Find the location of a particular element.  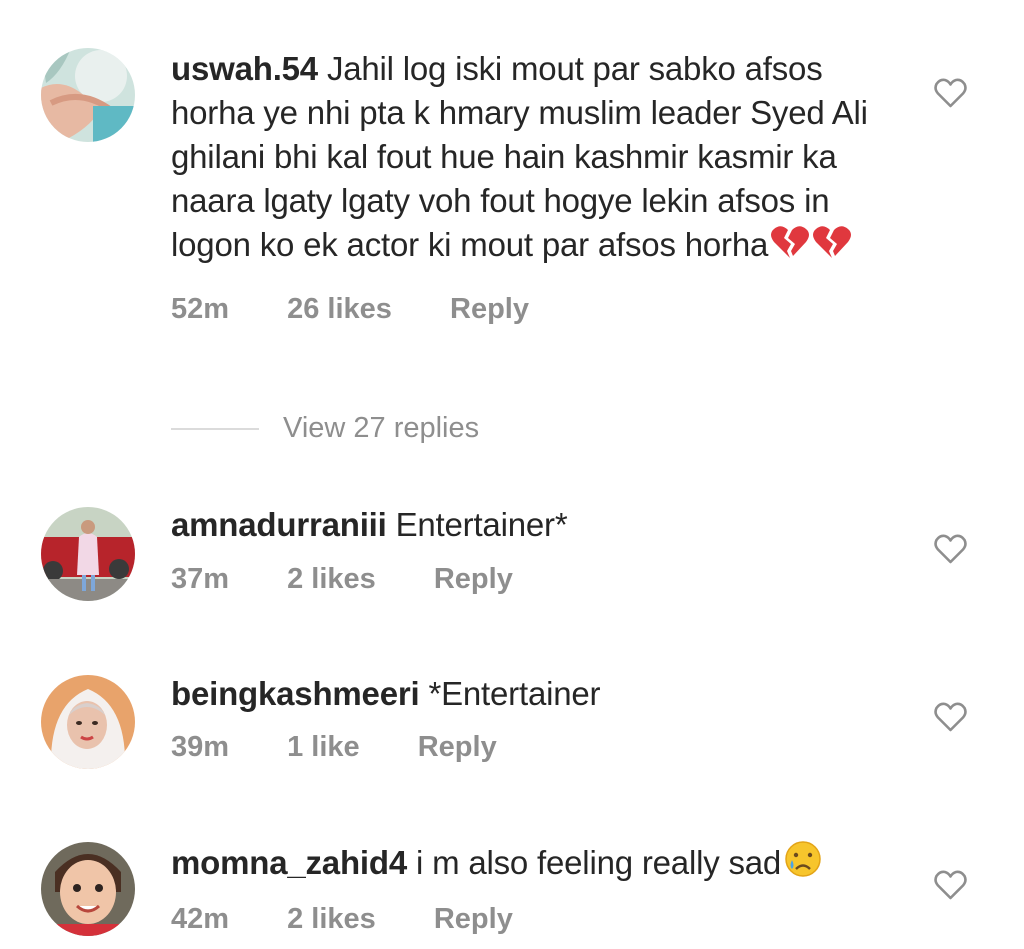

comment-username: beingkashmeeri is located at coordinates (295, 693).